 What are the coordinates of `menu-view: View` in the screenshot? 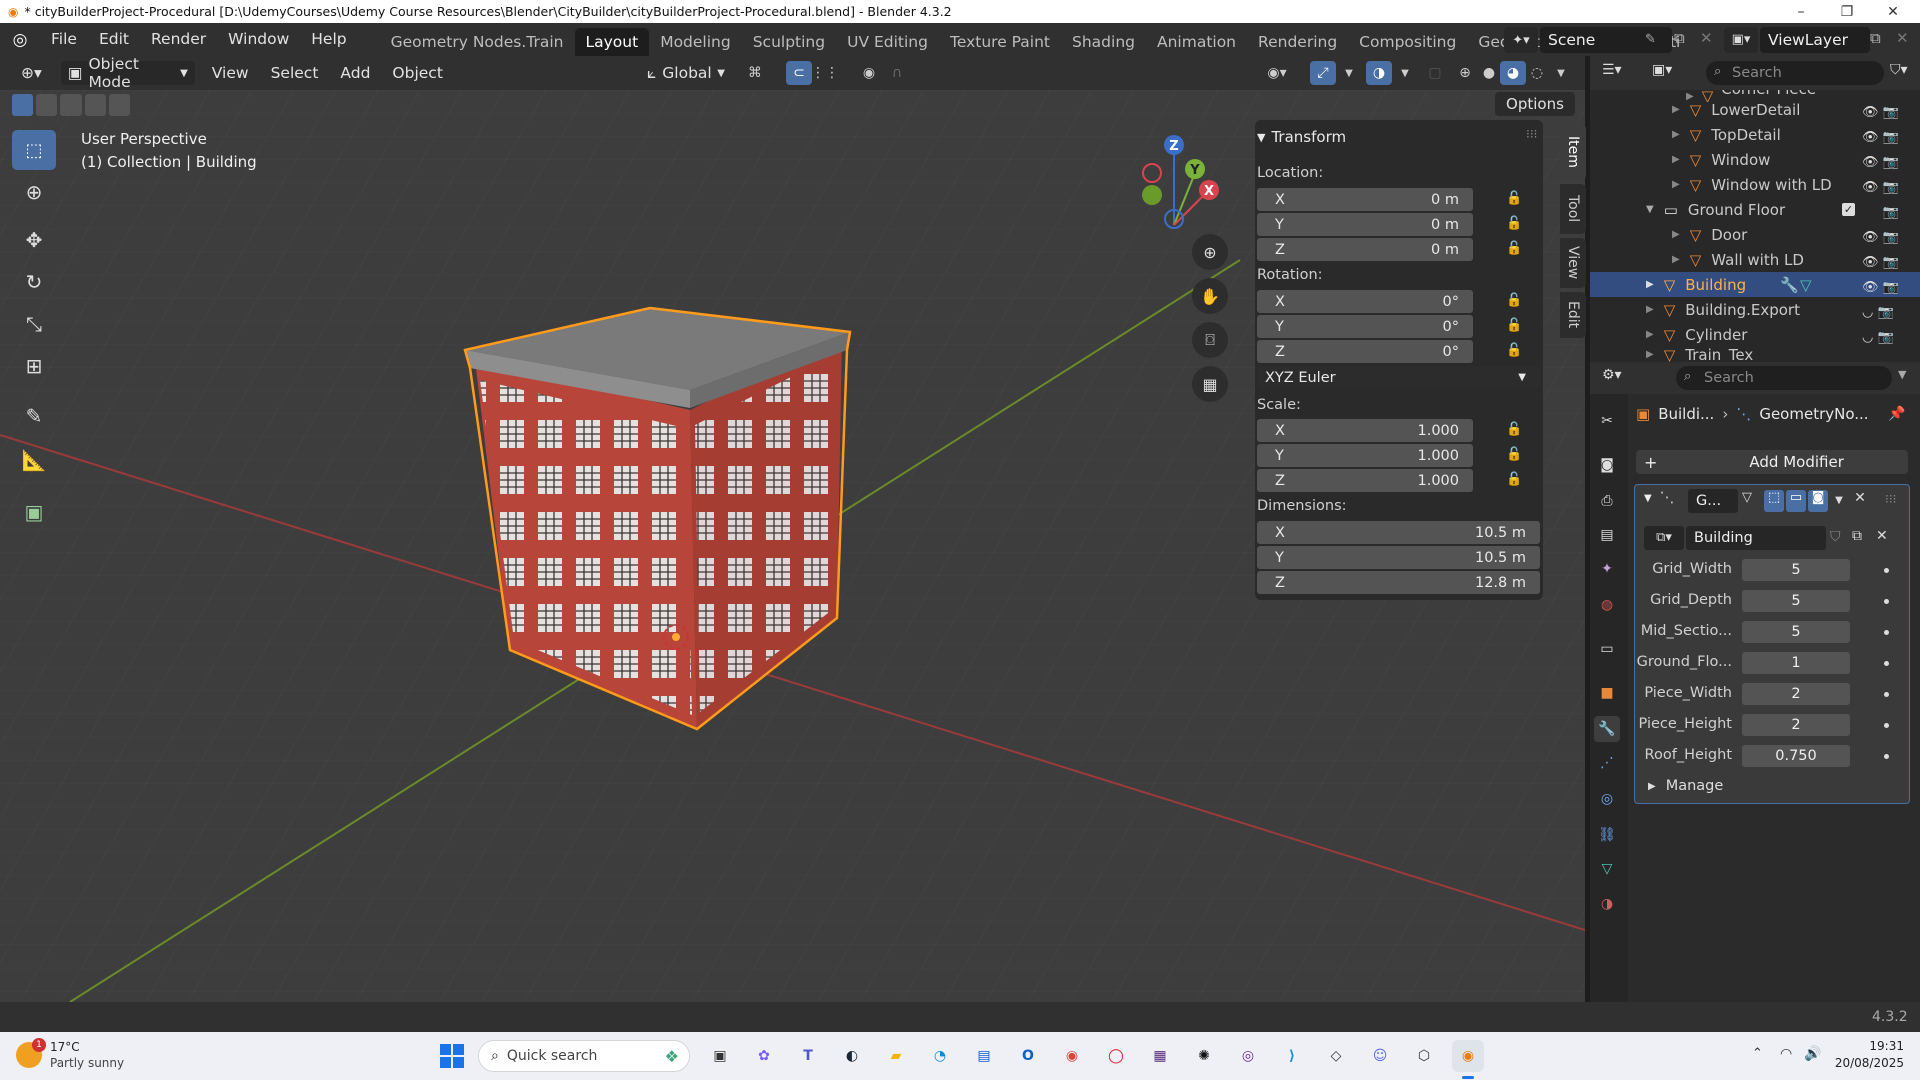 It's located at (230, 73).